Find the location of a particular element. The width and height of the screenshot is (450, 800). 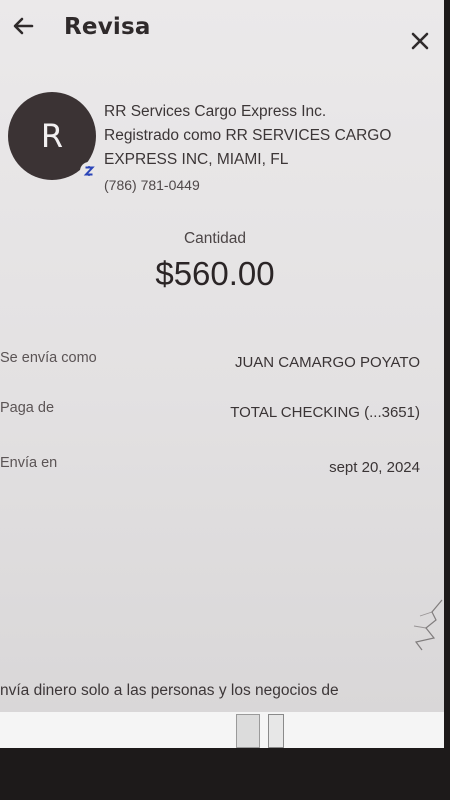

close-icon is located at coordinates (420, 41).